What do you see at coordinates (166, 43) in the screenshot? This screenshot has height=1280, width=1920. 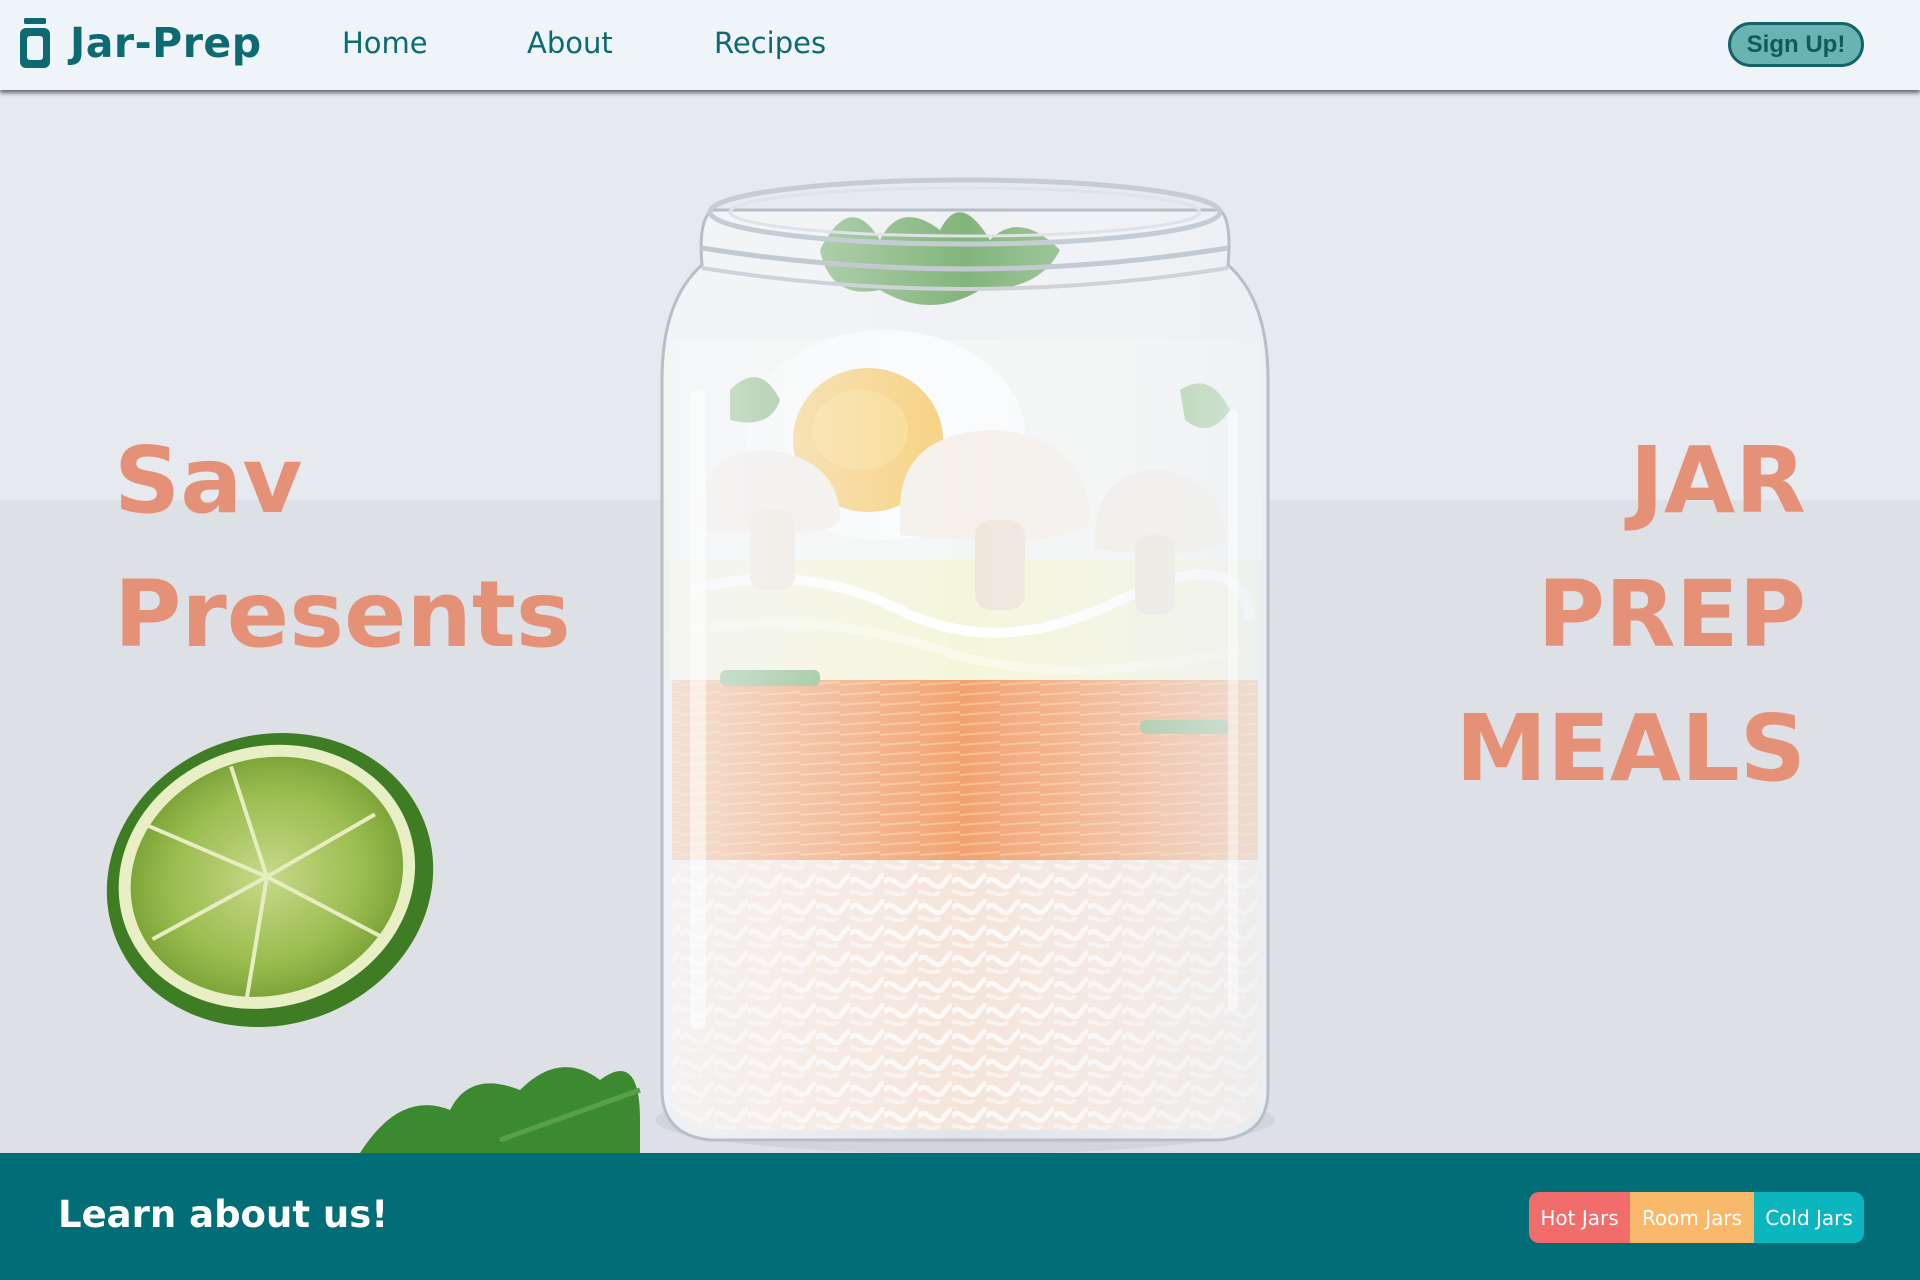 I see `brand-name: Jar-Prep` at bounding box center [166, 43].